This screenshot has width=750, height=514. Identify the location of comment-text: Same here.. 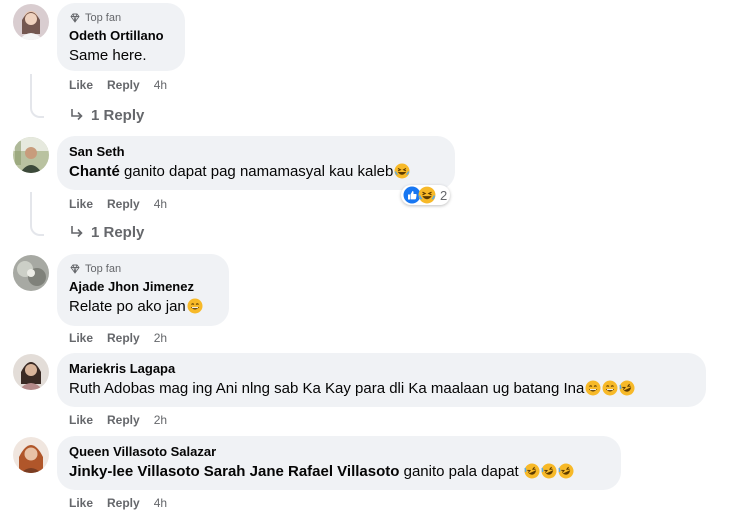
(108, 55).